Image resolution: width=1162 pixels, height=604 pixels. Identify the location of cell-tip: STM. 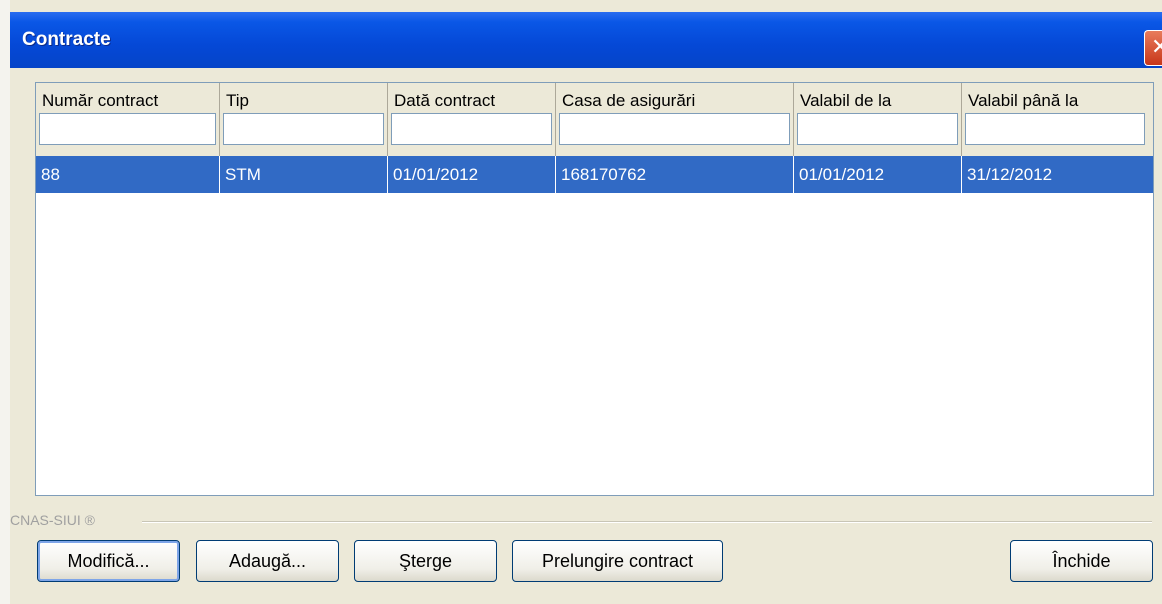
(304, 174).